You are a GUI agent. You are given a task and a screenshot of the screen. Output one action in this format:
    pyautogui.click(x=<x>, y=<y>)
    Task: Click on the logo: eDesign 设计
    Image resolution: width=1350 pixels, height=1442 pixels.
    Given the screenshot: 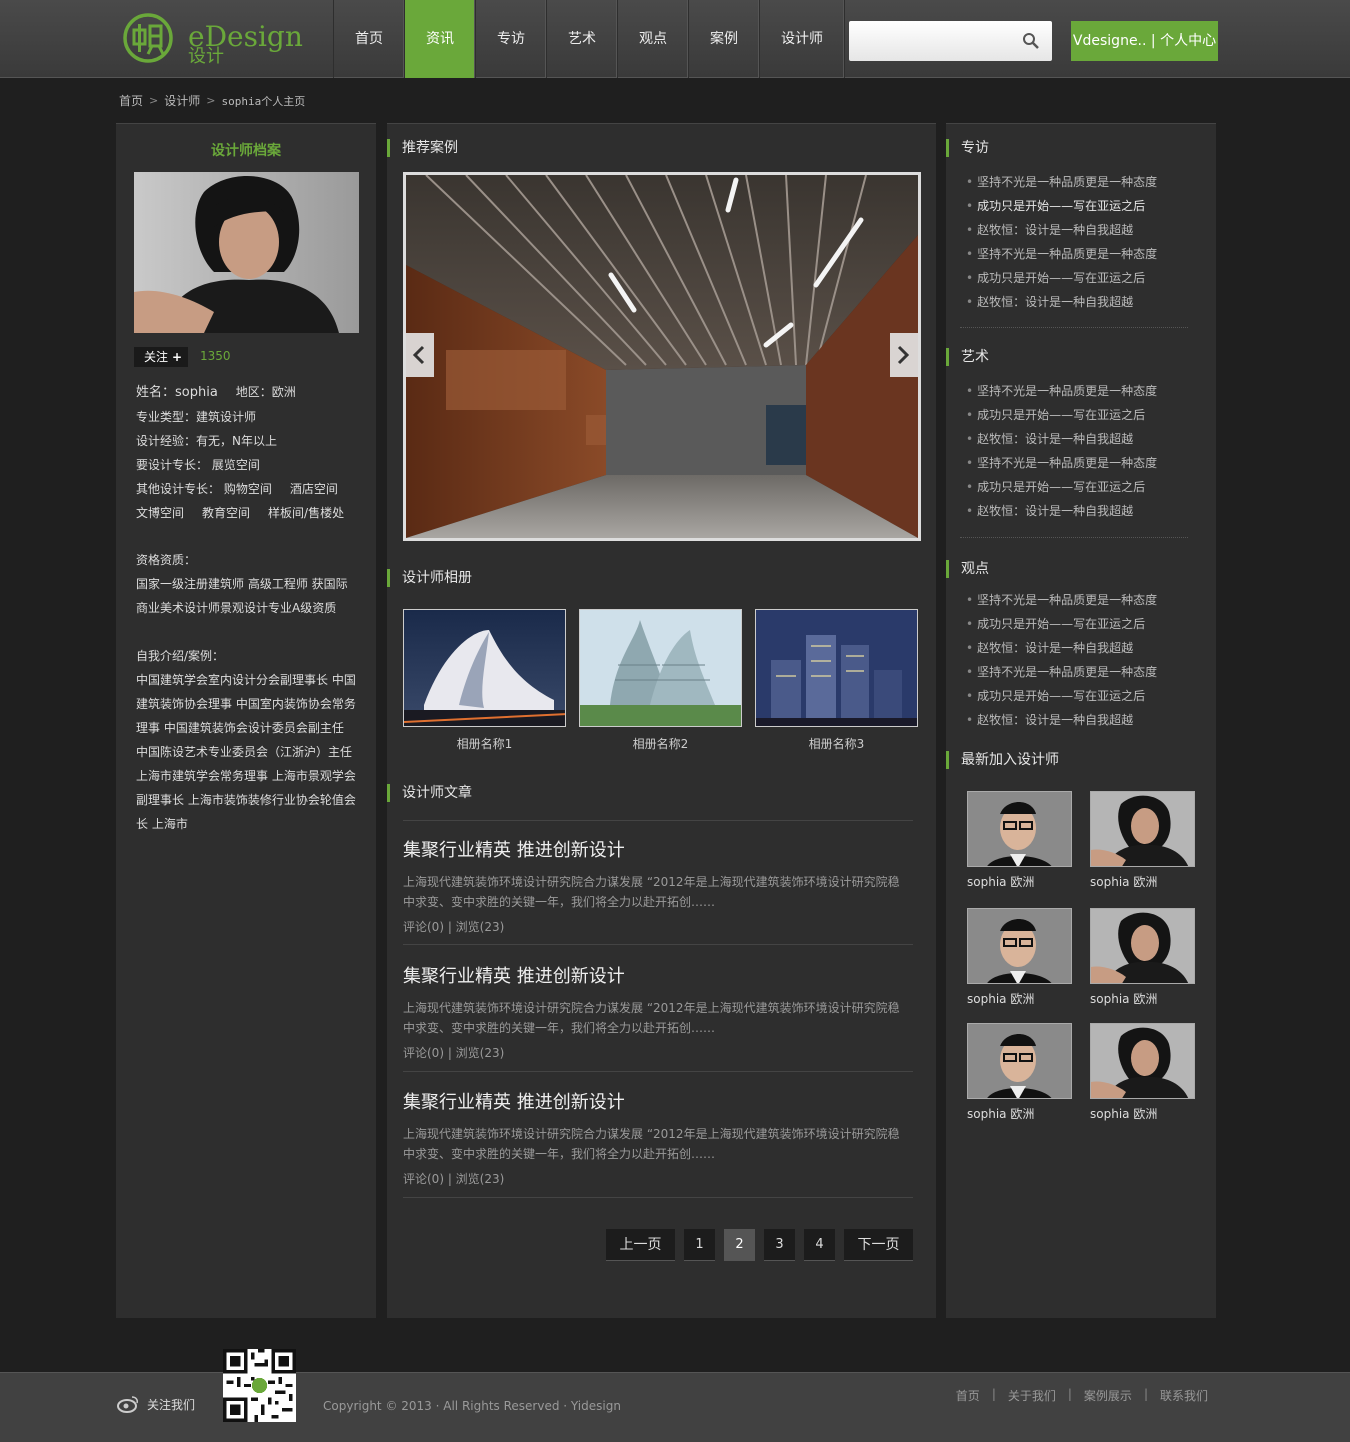 What is the action you would take?
    pyautogui.click(x=212, y=38)
    